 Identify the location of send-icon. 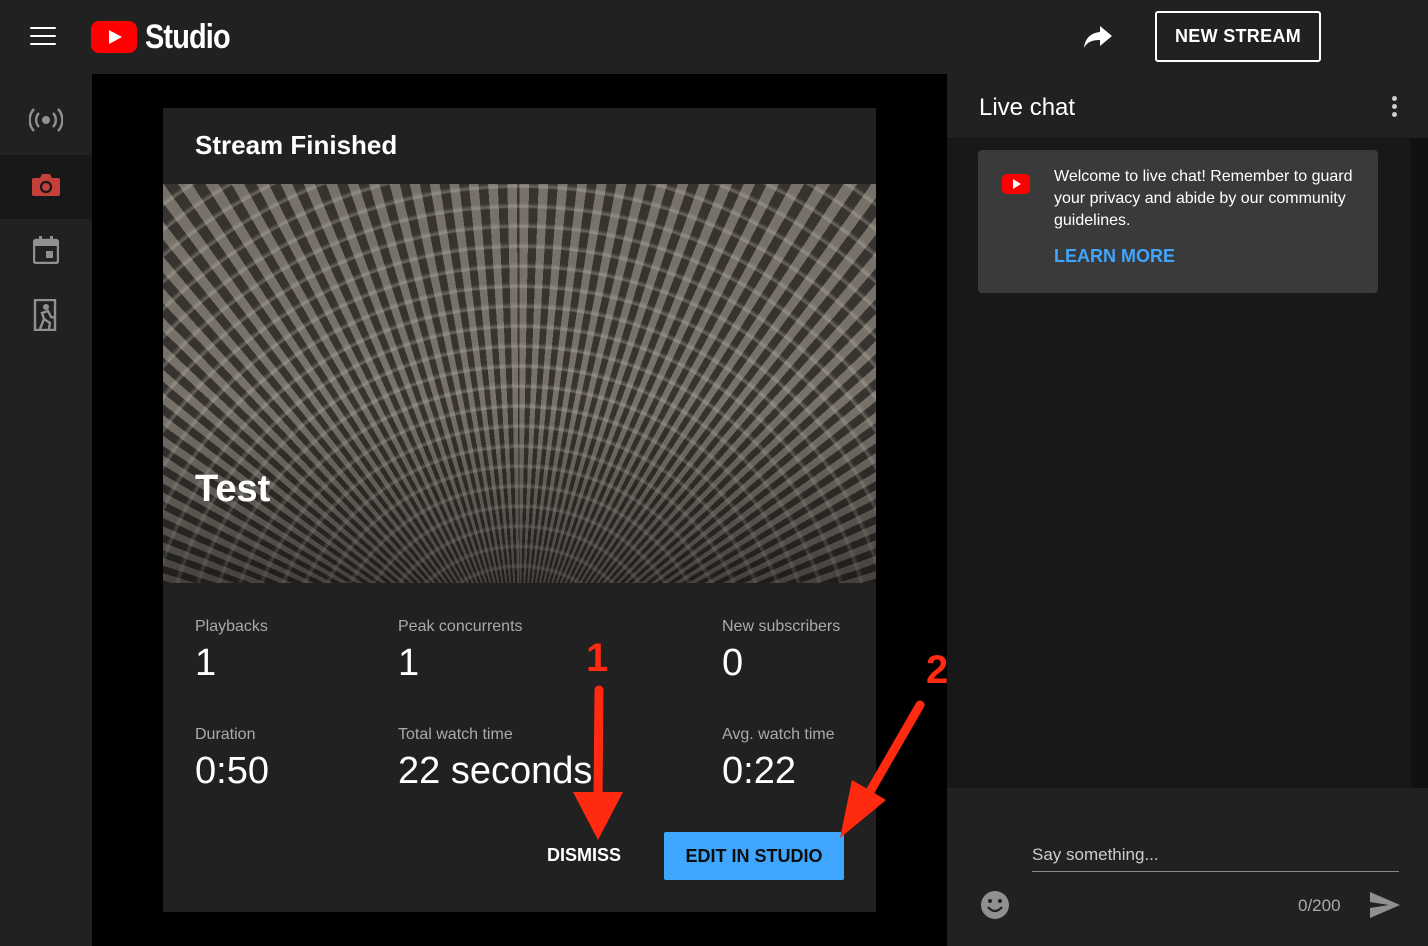
(1385, 905).